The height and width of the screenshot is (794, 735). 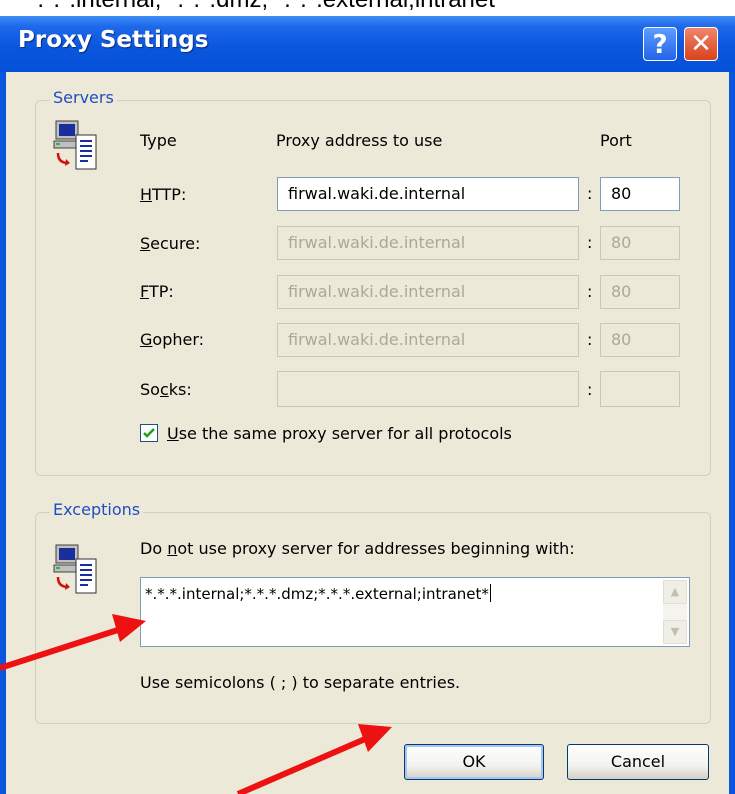 I want to click on address-header: Proxy address to use, so click(x=359, y=140).